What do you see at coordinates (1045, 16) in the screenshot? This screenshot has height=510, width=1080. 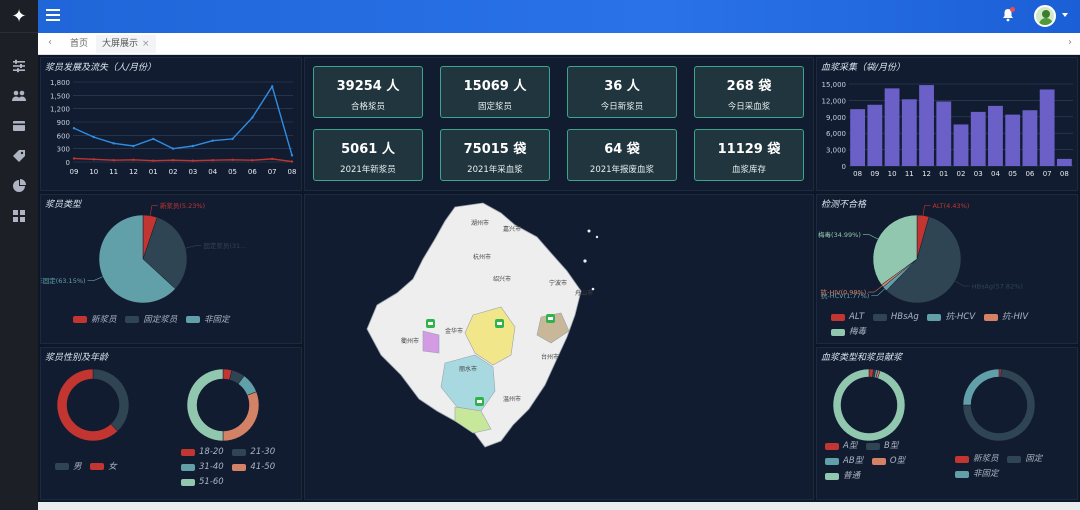 I see `user-avatar` at bounding box center [1045, 16].